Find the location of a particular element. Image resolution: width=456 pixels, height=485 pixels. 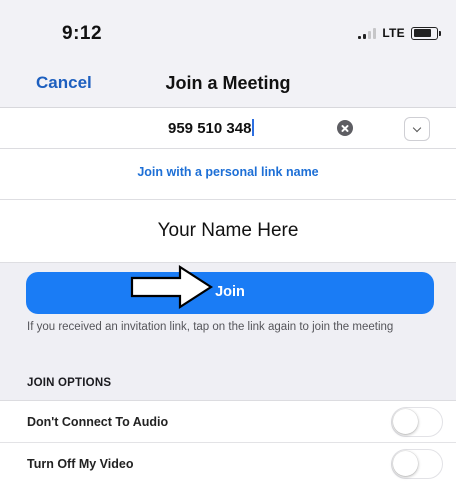

option-label: Turn Off My Video is located at coordinates (80, 464).